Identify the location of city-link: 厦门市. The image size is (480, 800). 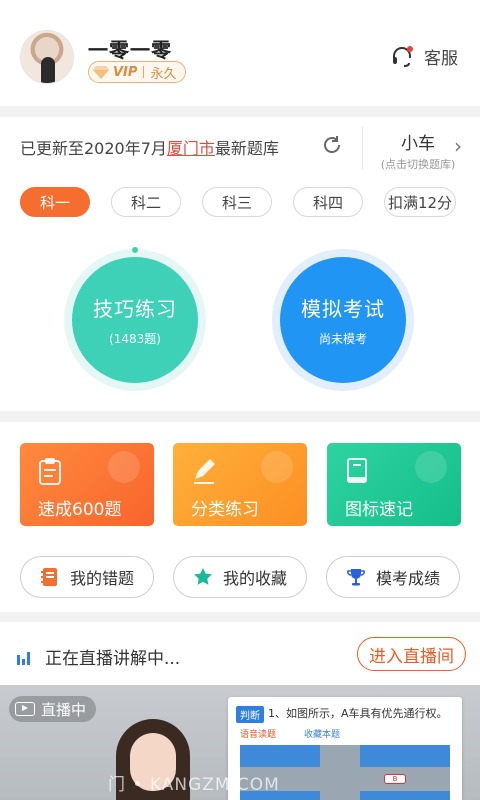
(191, 148).